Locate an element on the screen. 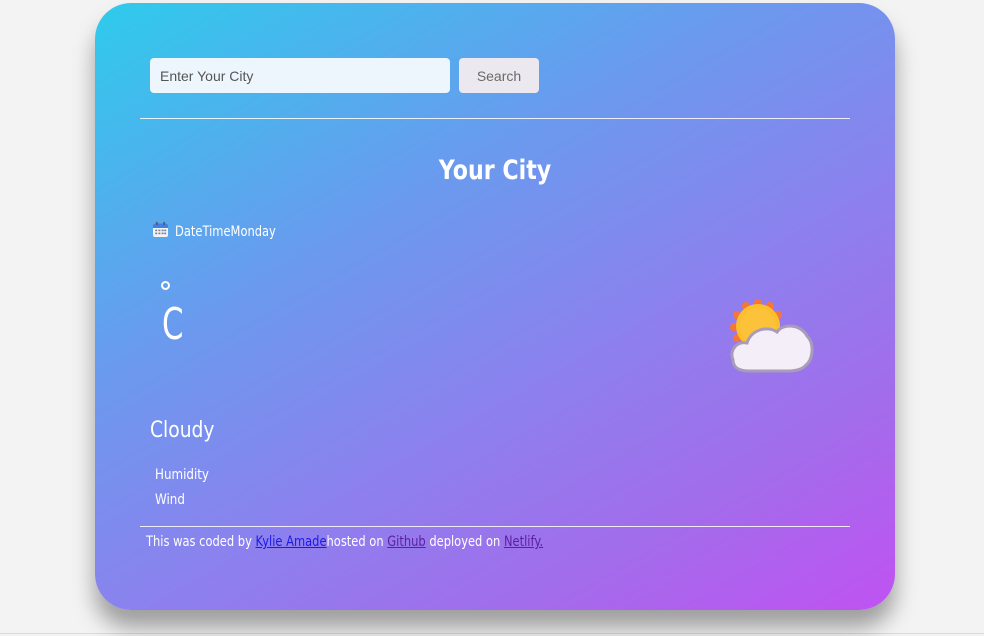 The width and height of the screenshot is (984, 636). search-button: Search is located at coordinates (499, 75).